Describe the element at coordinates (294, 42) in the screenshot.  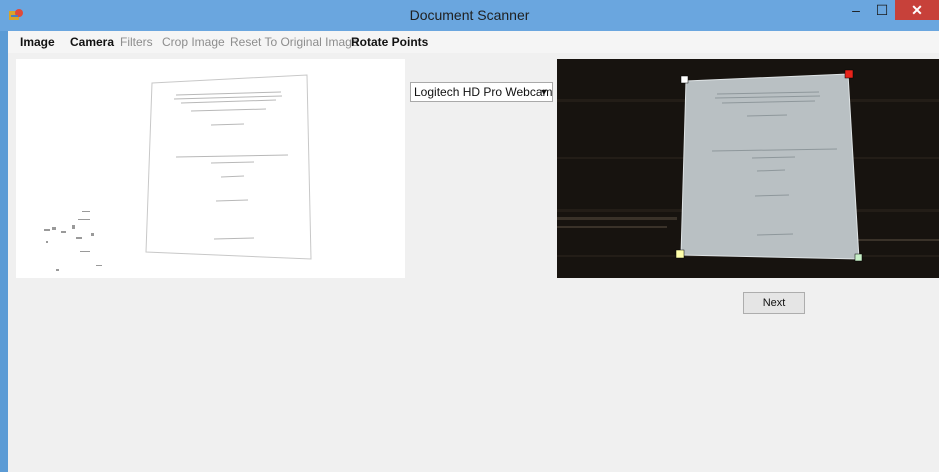
I see `menu-reset-original: Reset To Original Image` at that location.